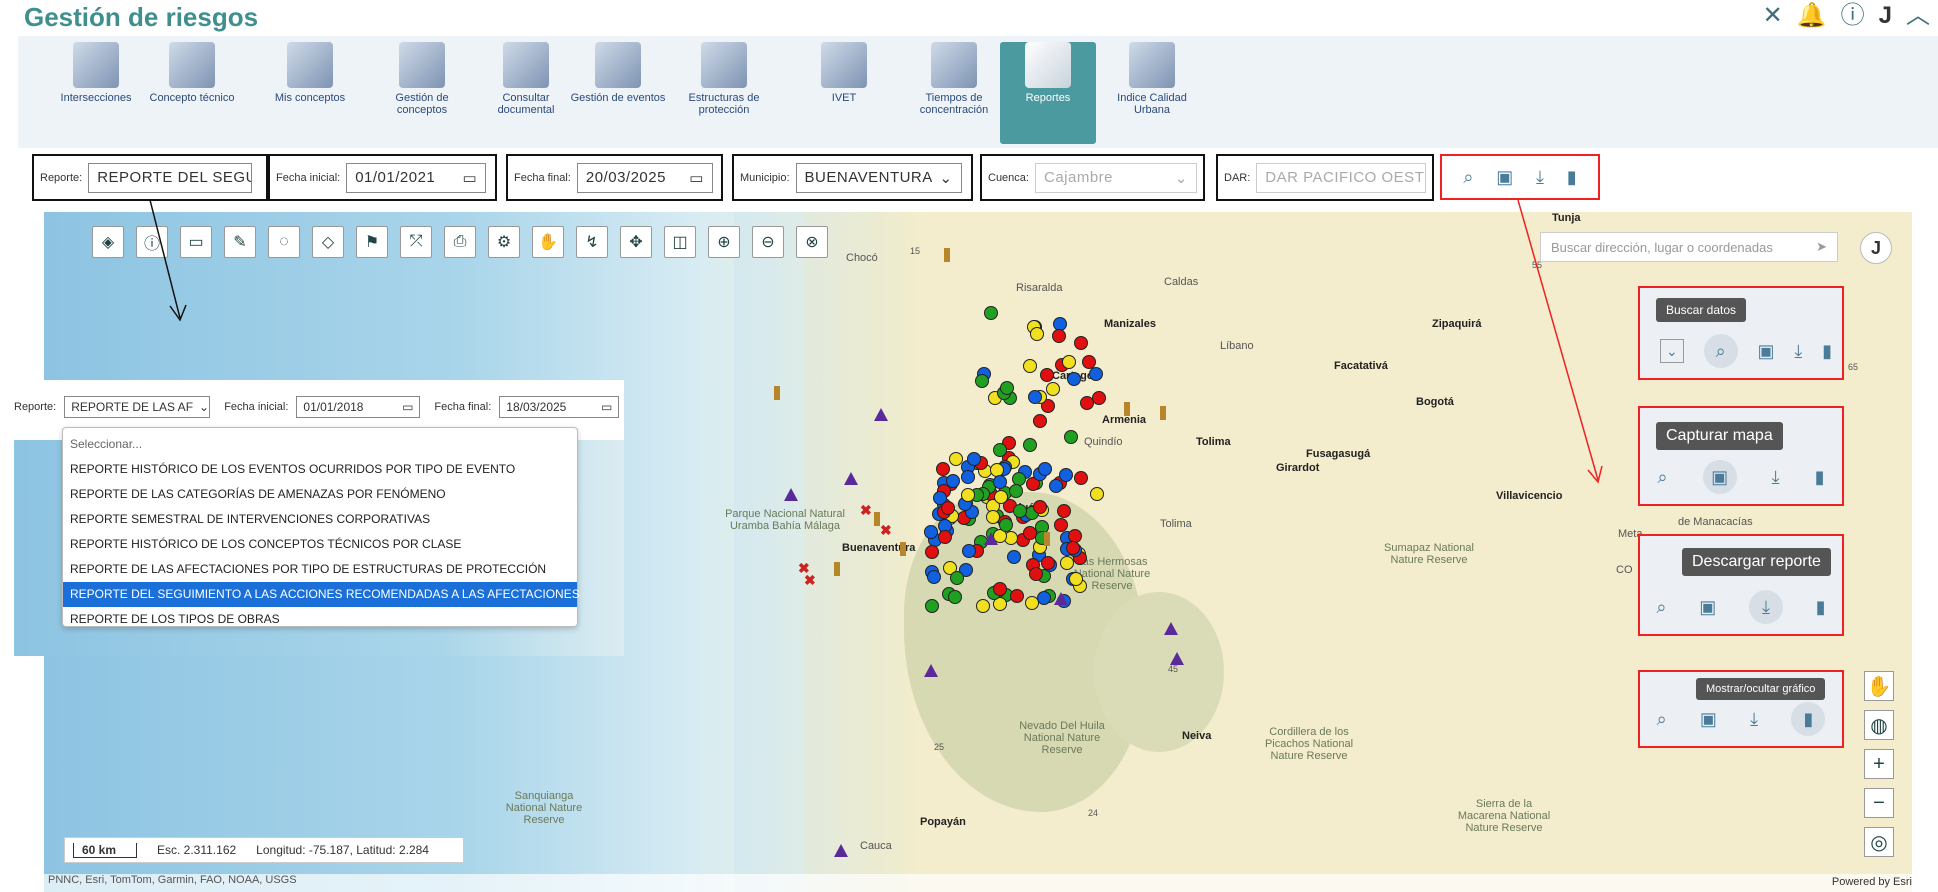  Describe the element at coordinates (680, 242) in the screenshot. I see `swipe-icon: ◫` at that location.